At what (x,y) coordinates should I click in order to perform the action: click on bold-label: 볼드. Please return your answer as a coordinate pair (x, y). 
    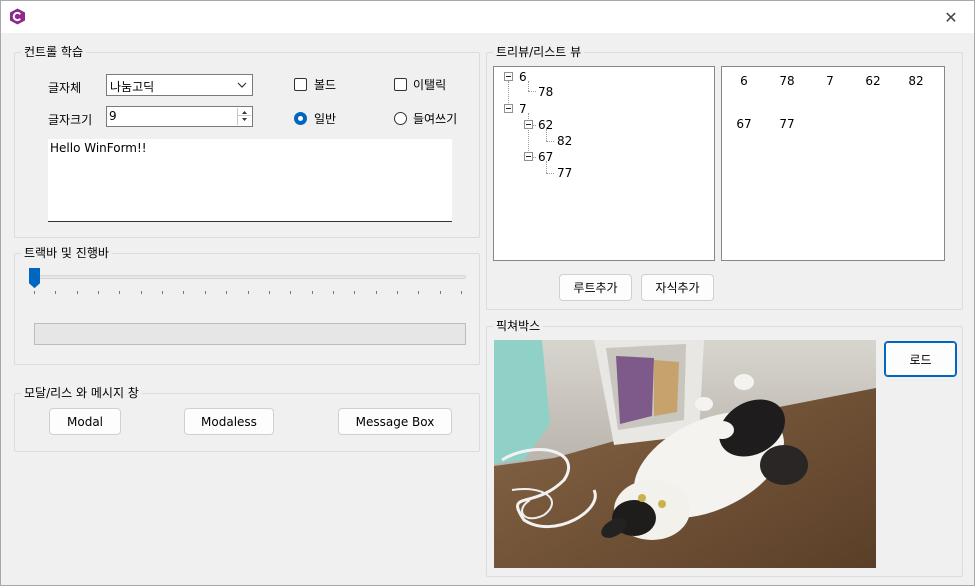
    Looking at the image, I should click on (325, 85).